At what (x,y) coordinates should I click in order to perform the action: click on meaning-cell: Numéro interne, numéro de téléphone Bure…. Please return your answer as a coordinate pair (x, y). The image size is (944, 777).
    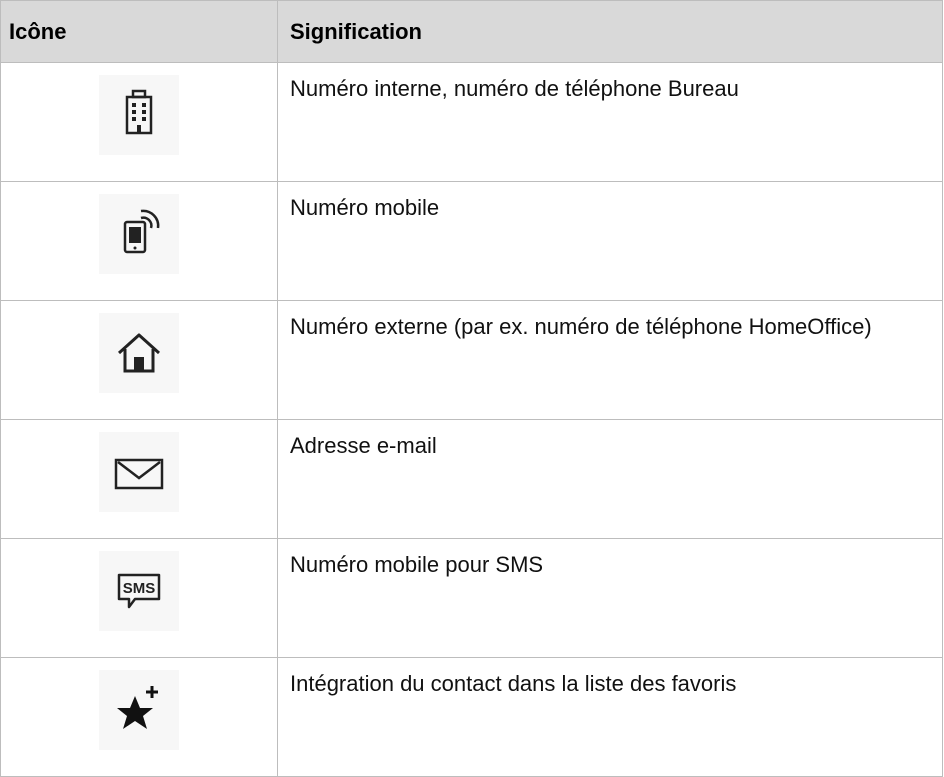
    Looking at the image, I should click on (610, 122).